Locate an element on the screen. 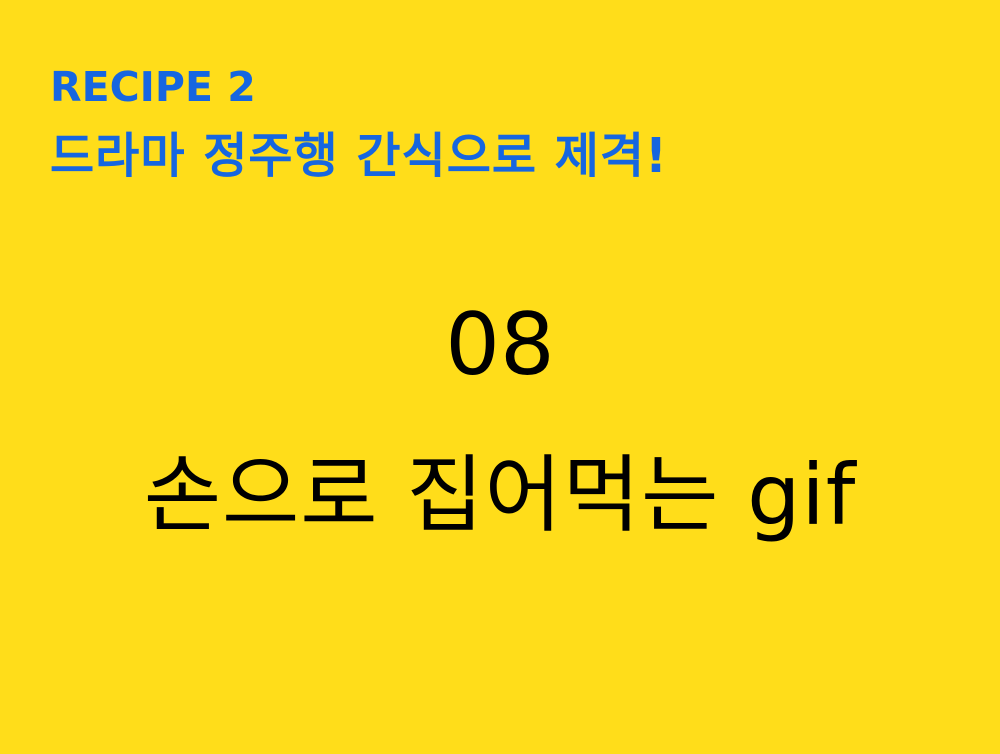 The height and width of the screenshot is (754, 1000). recipe-title: 드라마 정주행 간식으로 제격! is located at coordinates (359, 156).